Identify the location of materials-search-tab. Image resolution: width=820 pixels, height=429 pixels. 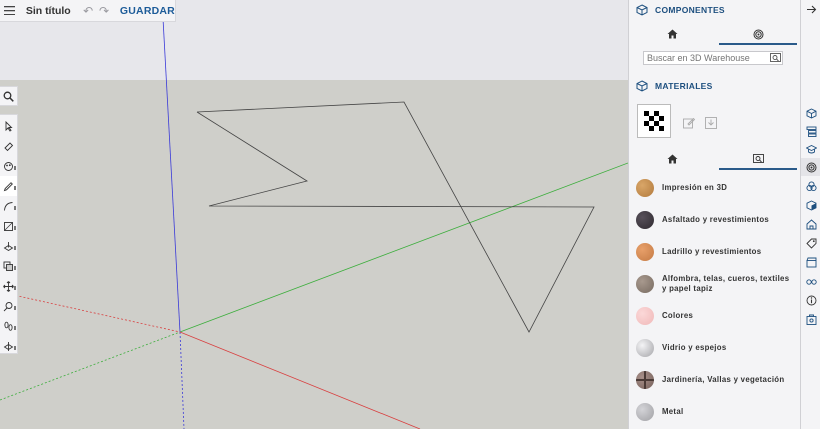
(758, 159).